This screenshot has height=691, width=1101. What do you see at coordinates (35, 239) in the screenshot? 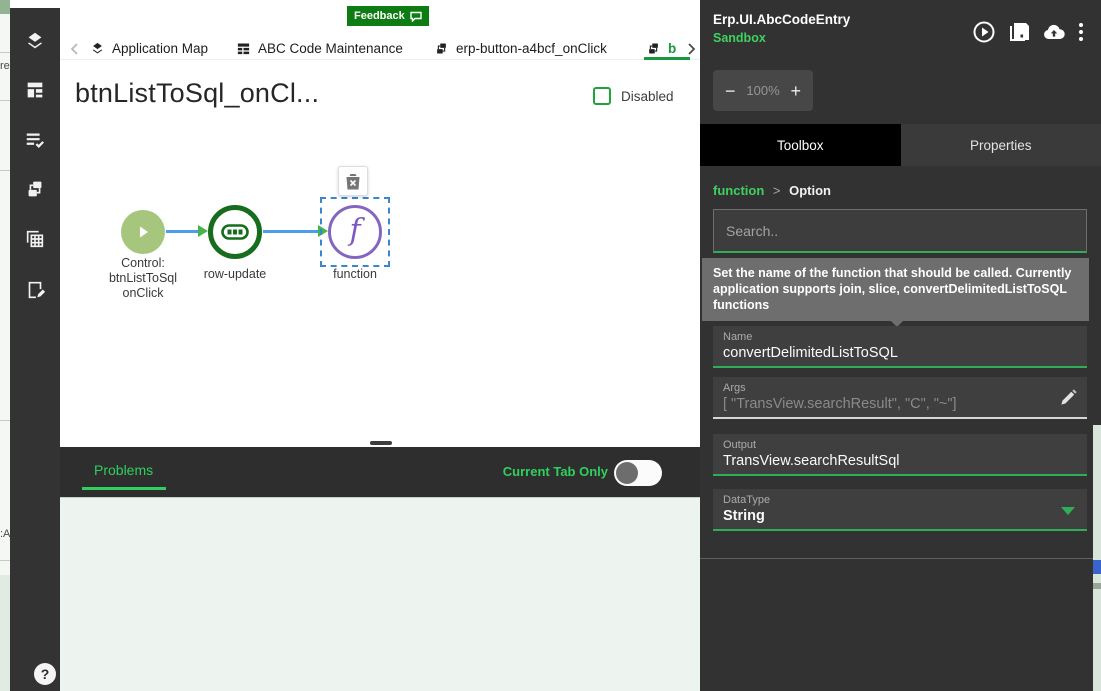
I see `grid-copy-icon` at bounding box center [35, 239].